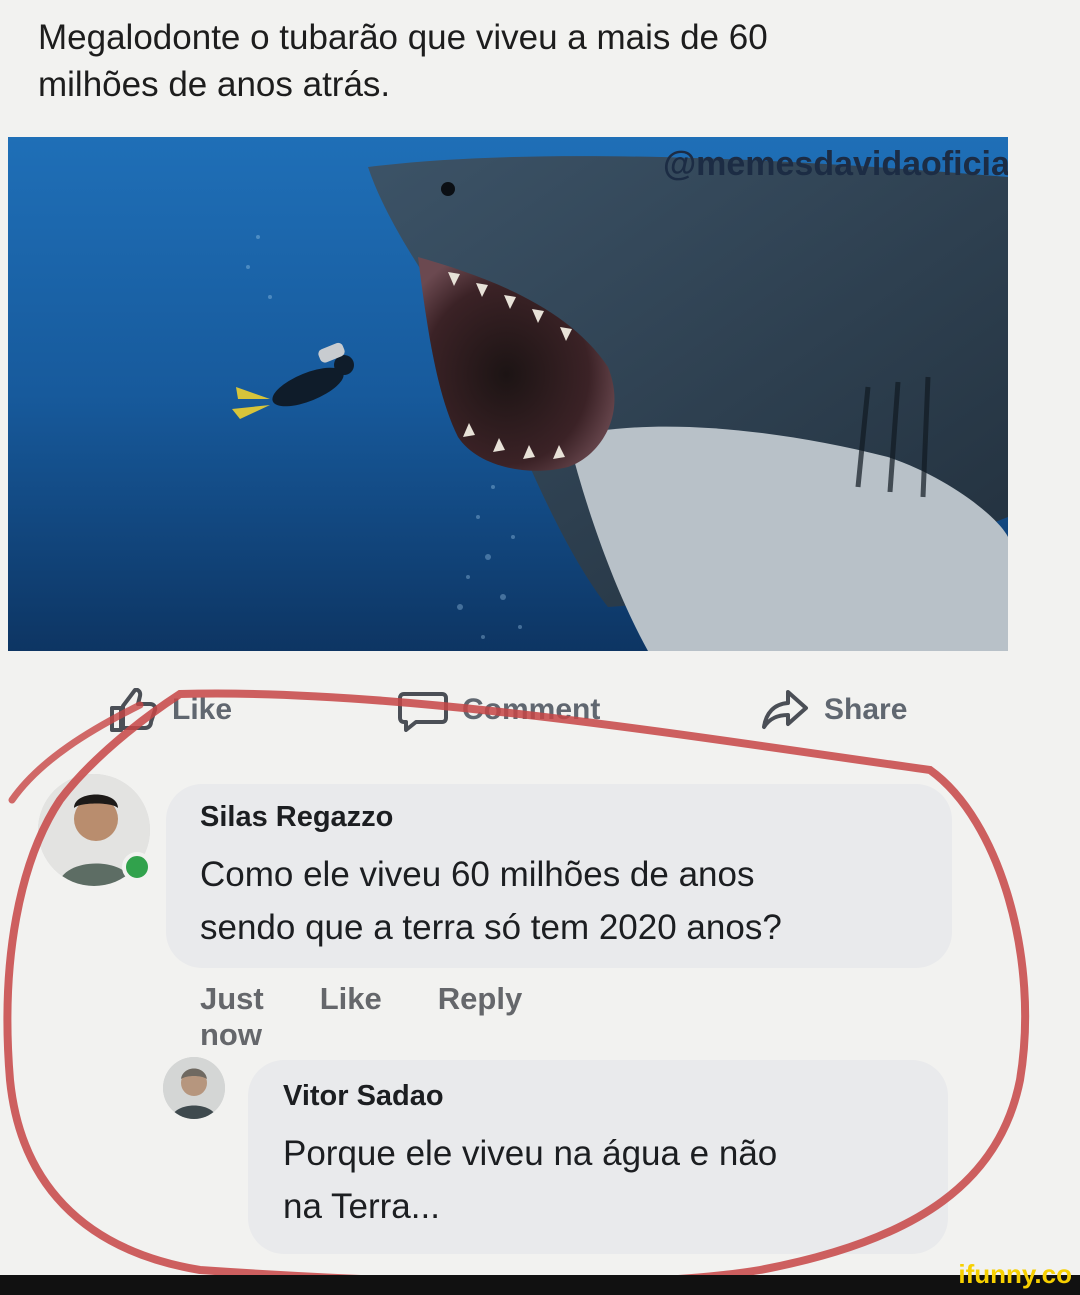 Image resolution: width=1080 pixels, height=1295 pixels. I want to click on post-action-bar: Like Comment Share, so click(540, 710).